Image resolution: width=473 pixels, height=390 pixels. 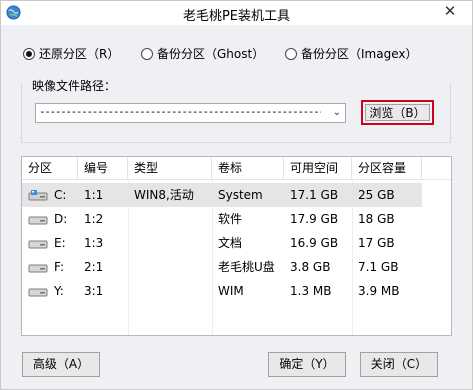 I want to click on cell-type: WIN8,活动, so click(x=164, y=195).